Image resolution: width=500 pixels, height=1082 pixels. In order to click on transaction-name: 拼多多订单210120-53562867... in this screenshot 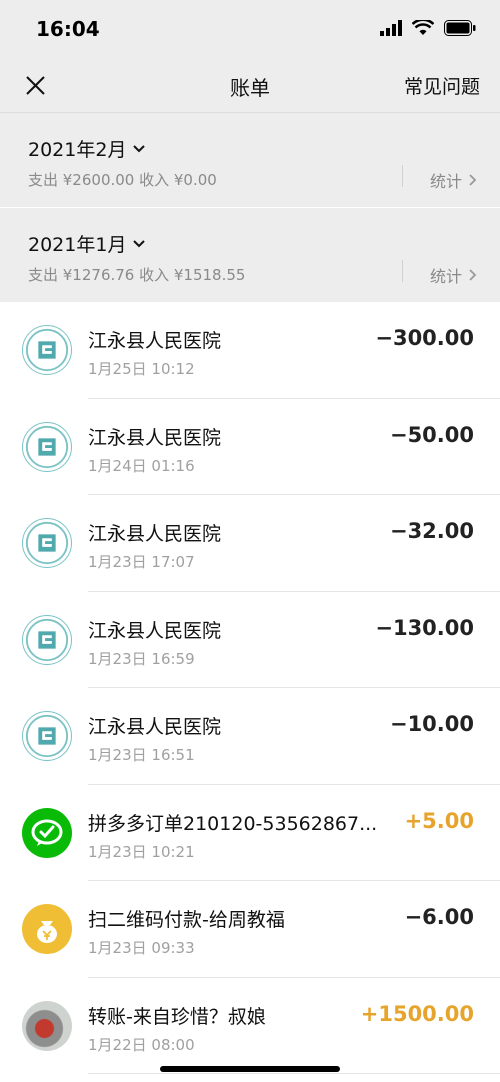, I will do `click(233, 823)`.